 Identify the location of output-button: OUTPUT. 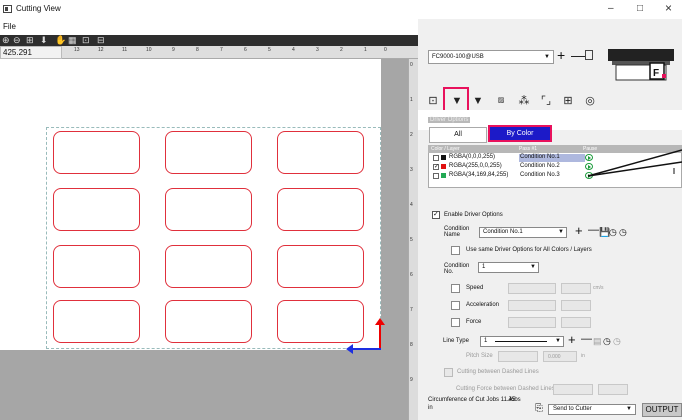
(662, 410).